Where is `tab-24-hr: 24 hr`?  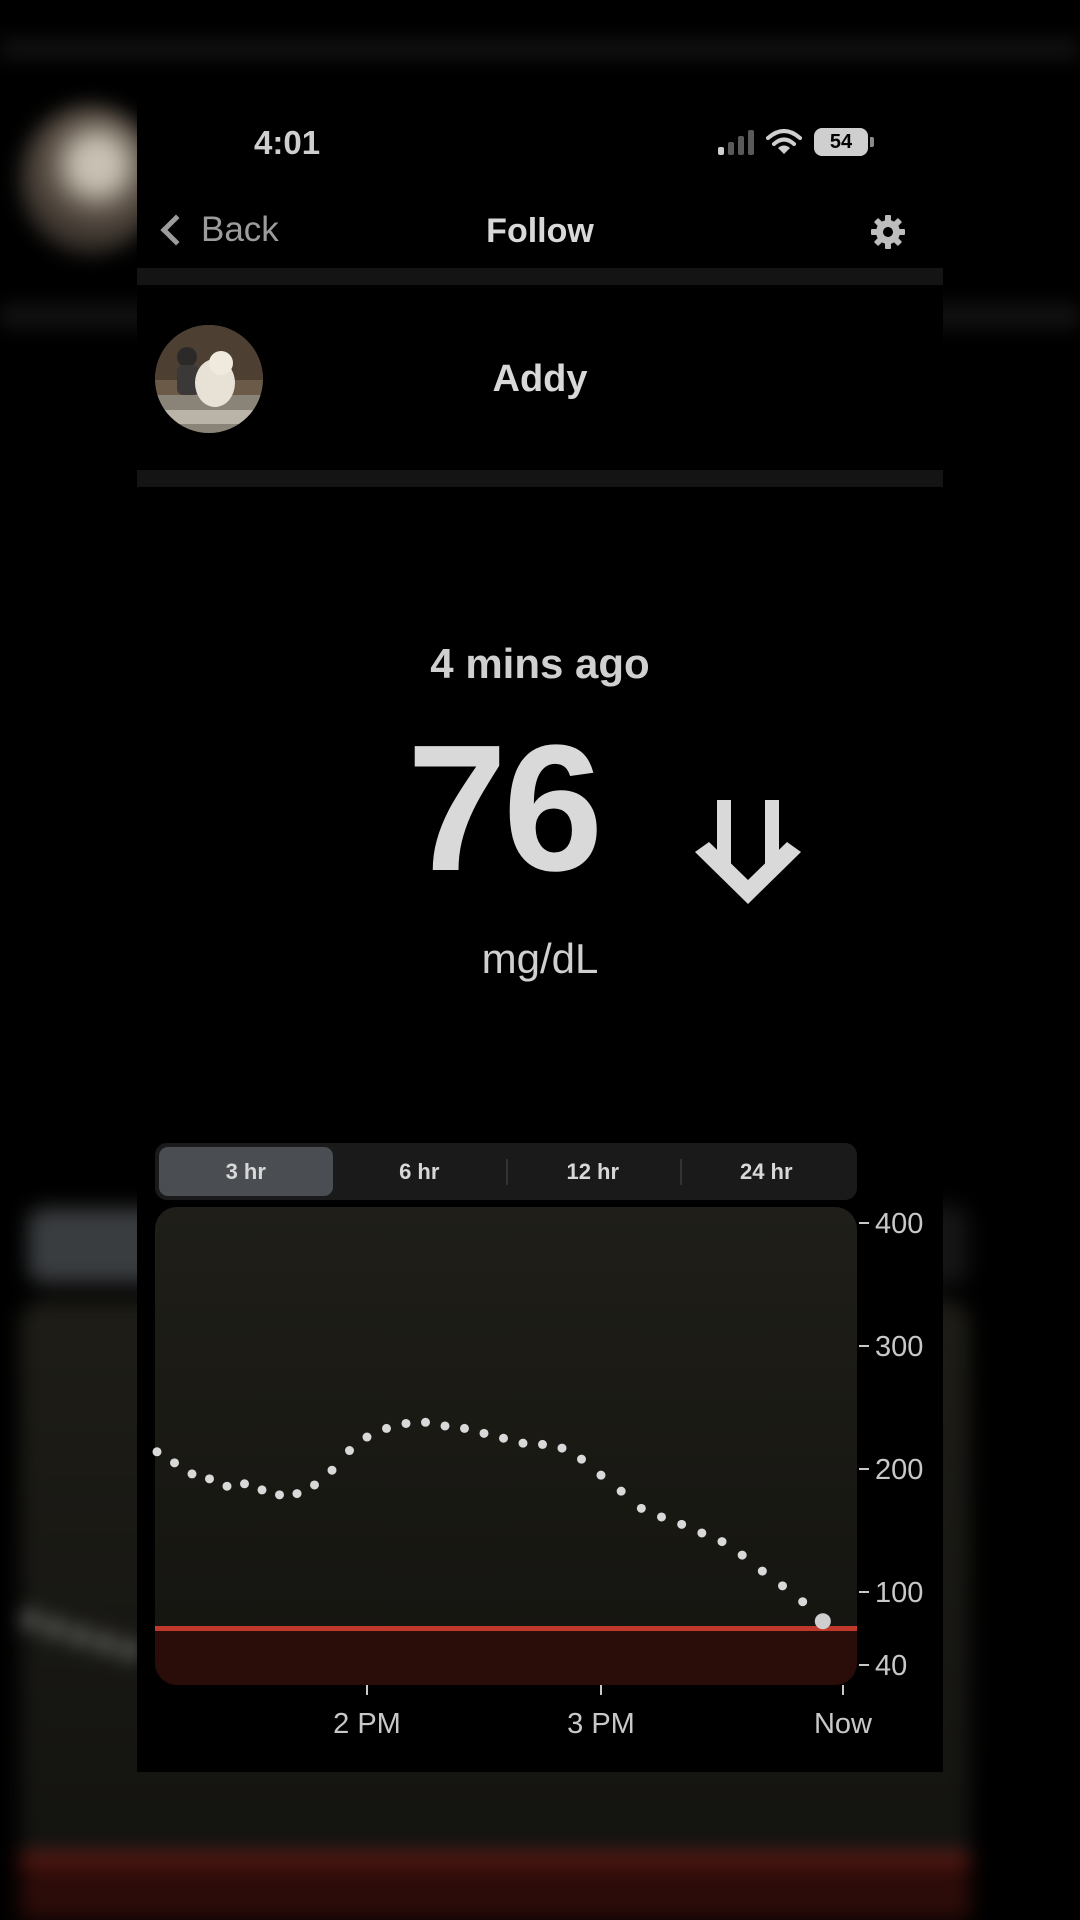 tab-24-hr: 24 hr is located at coordinates (766, 1171).